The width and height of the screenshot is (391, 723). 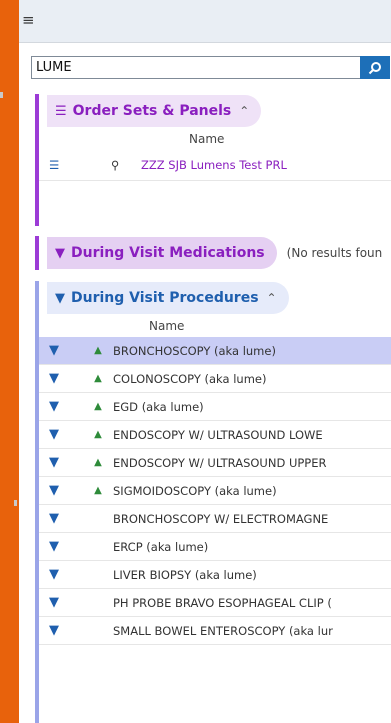 I want to click on procedure-name: LIVER BIOPSY (aka lume), so click(x=252, y=575).